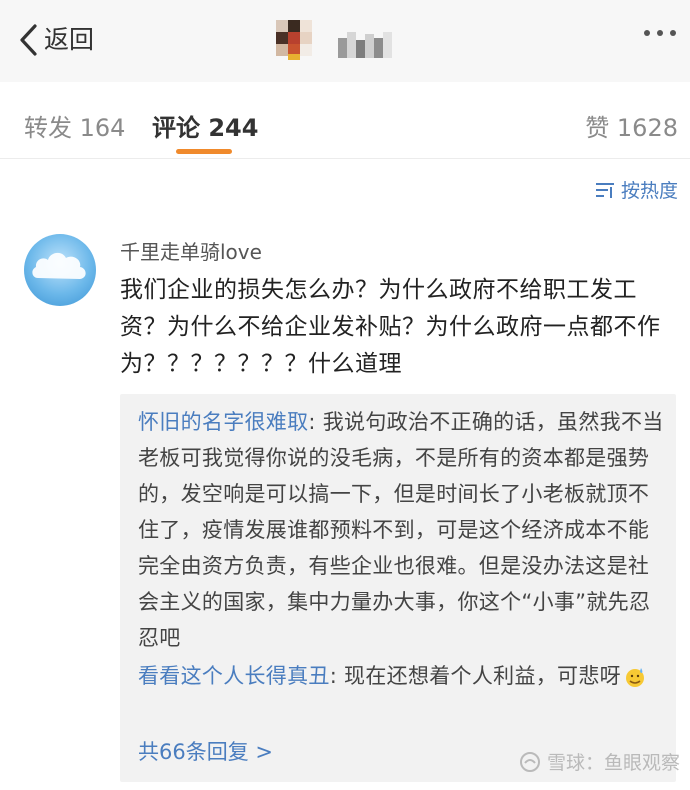  Describe the element at coordinates (345, 120) in the screenshot. I see `tab-bar: 转发 164 评论 244 赞 1628` at that location.